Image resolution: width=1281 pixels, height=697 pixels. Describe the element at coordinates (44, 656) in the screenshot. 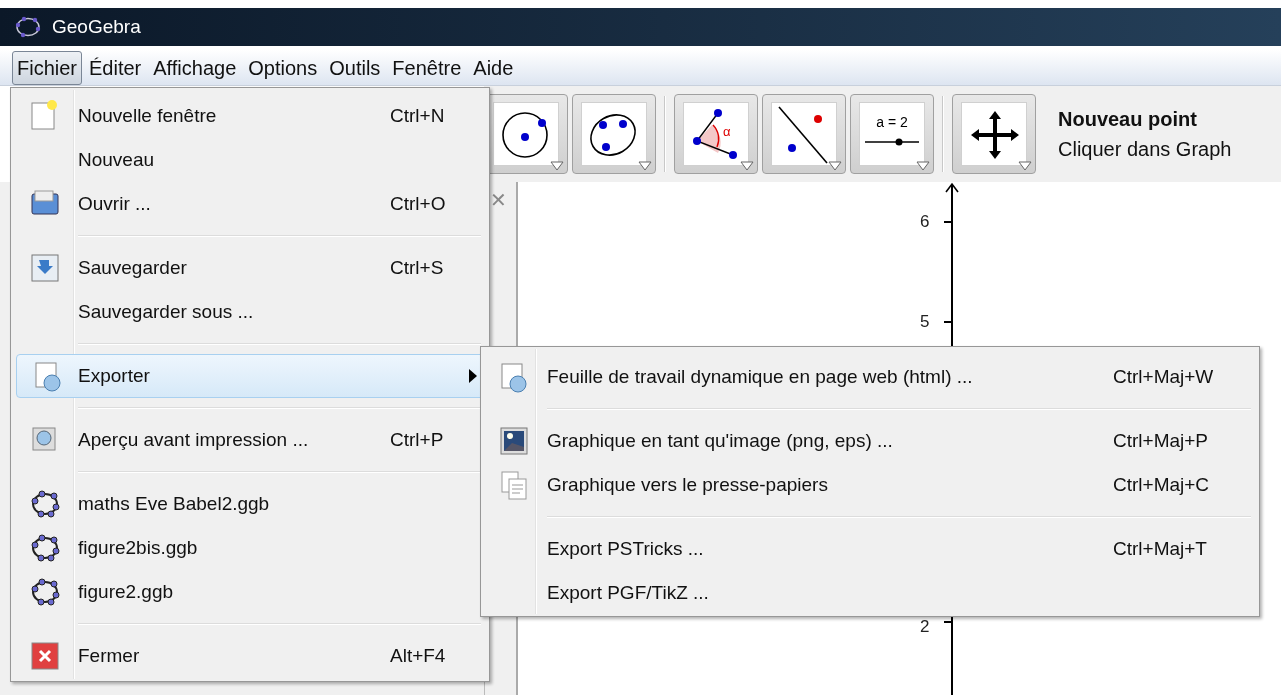

I see `close-icon` at that location.